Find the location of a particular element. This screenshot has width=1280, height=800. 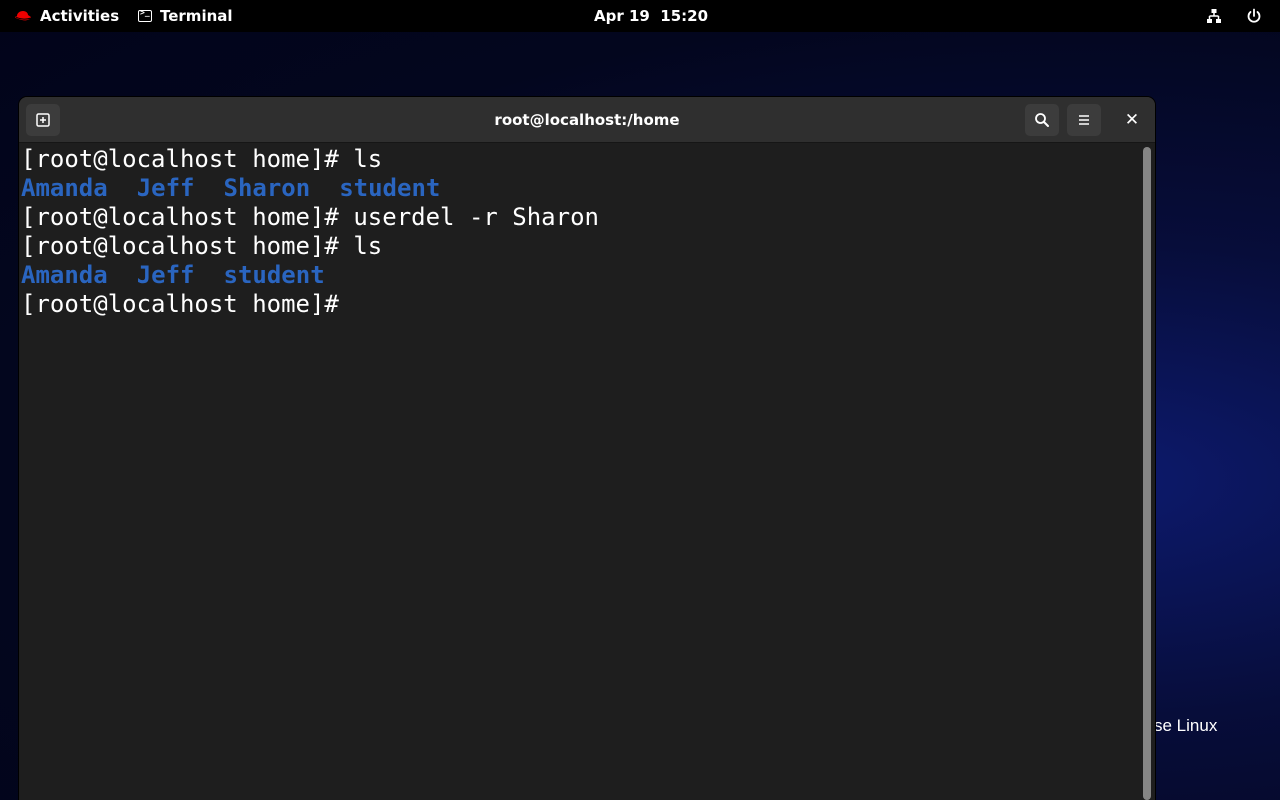

power-icon-svg is located at coordinates (1254, 15).